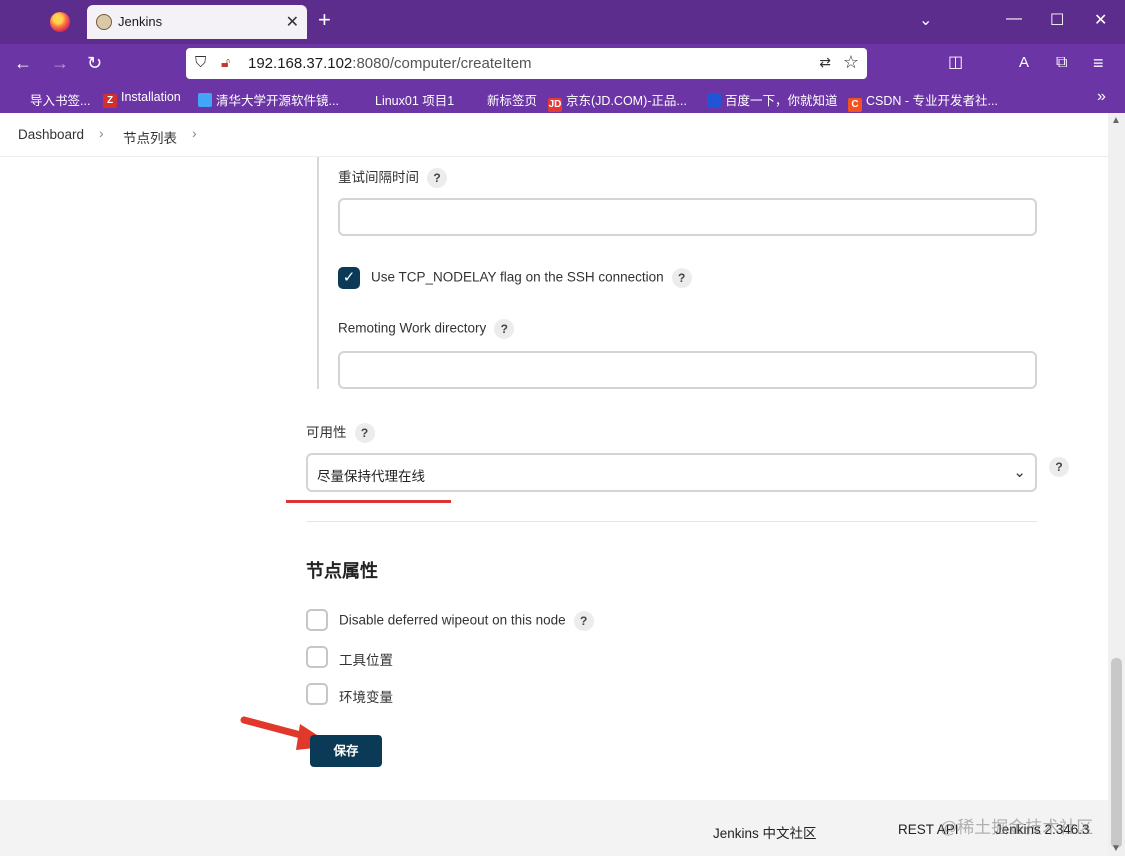  What do you see at coordinates (671, 521) in the screenshot?
I see `section-divider` at bounding box center [671, 521].